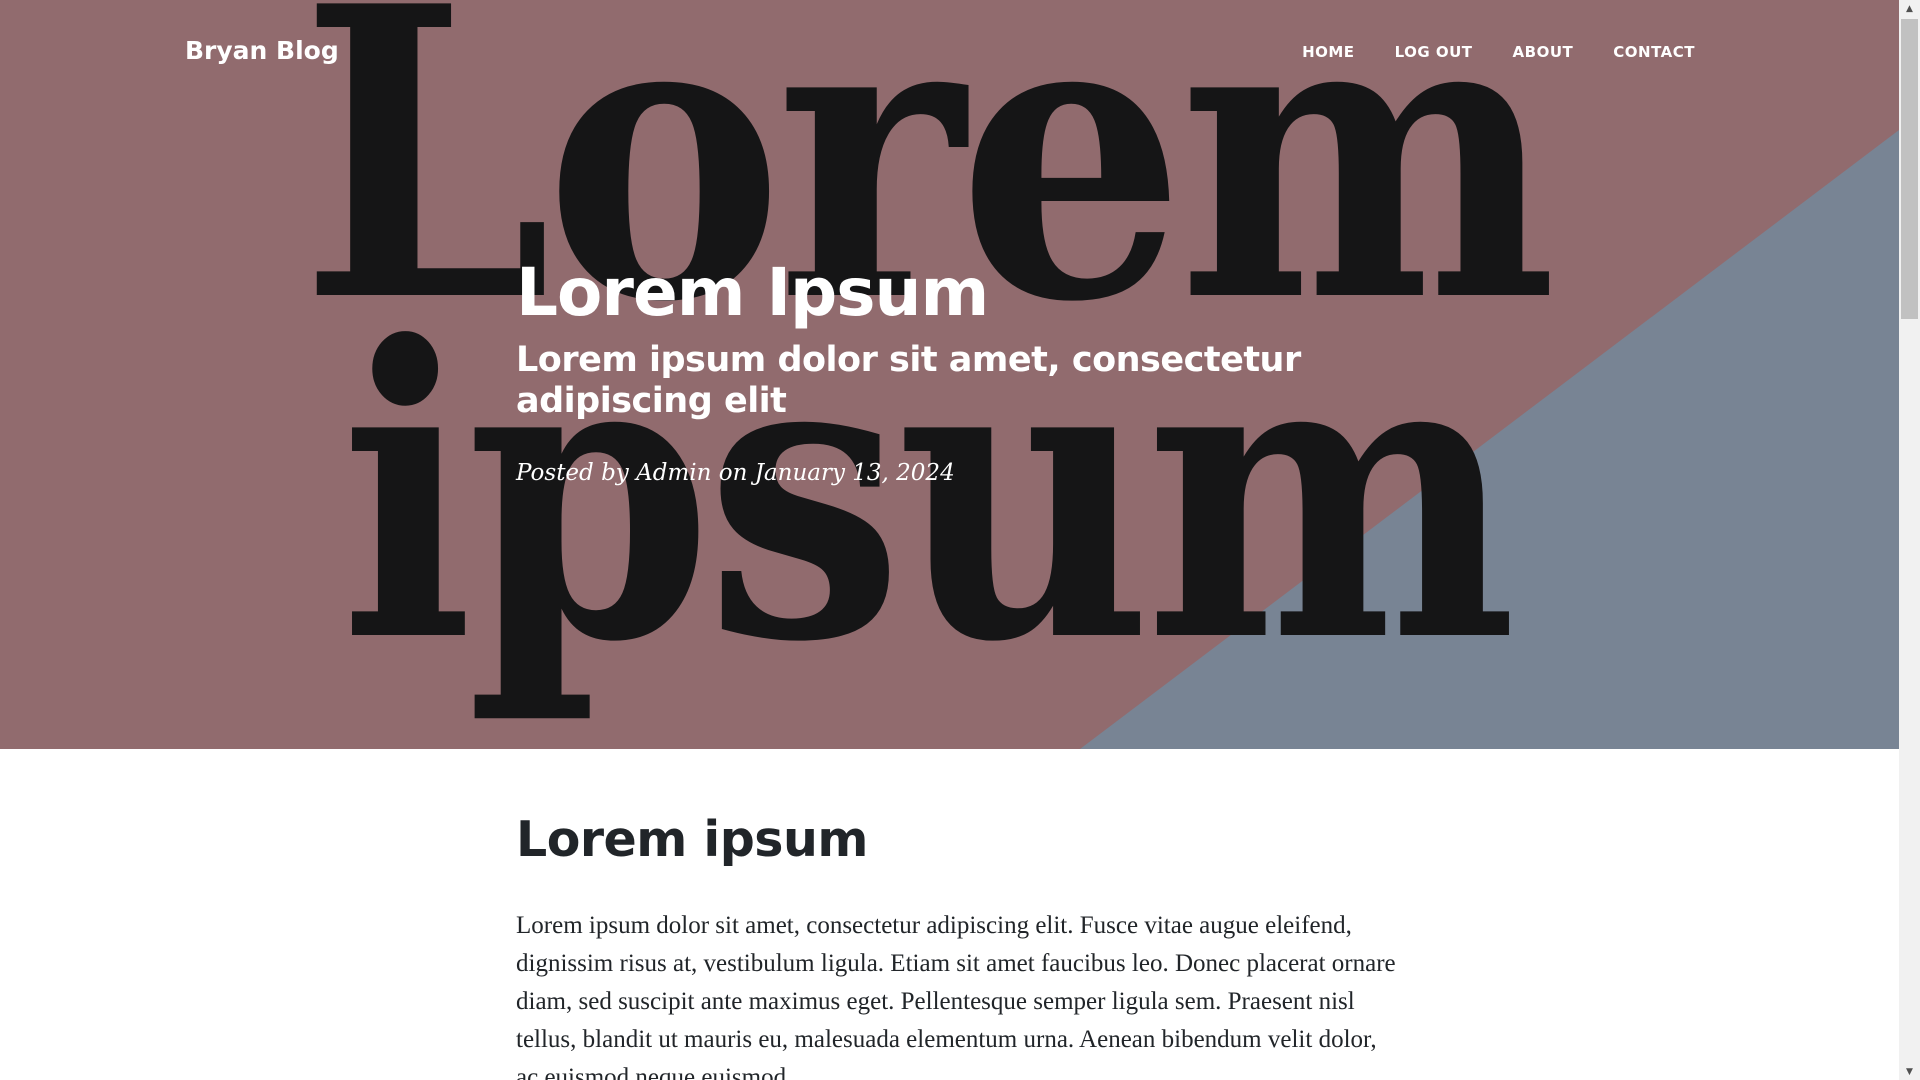  I want to click on scroll-down-arrow-icon: ▼, so click(1909, 1071).